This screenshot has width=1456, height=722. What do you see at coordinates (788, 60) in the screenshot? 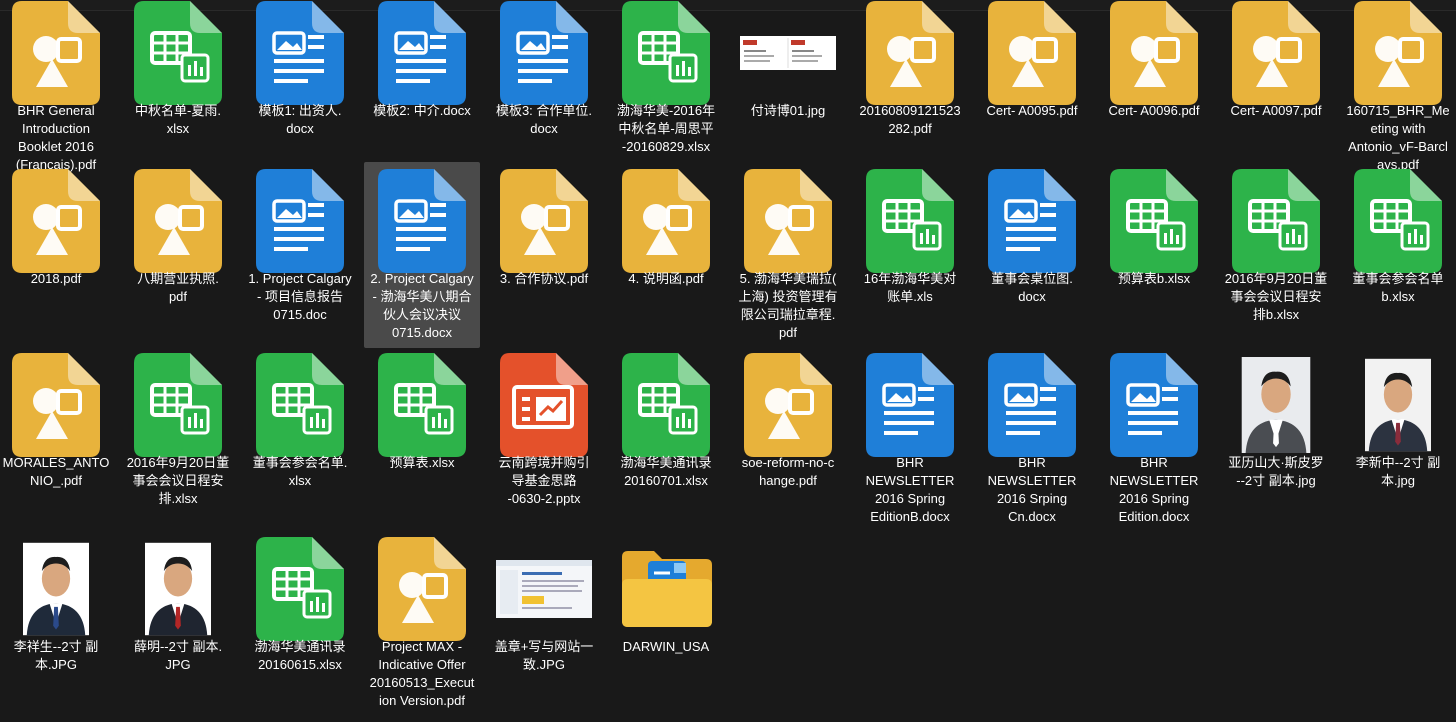
I see `file-item: 付诗博01.jpg` at bounding box center [788, 60].